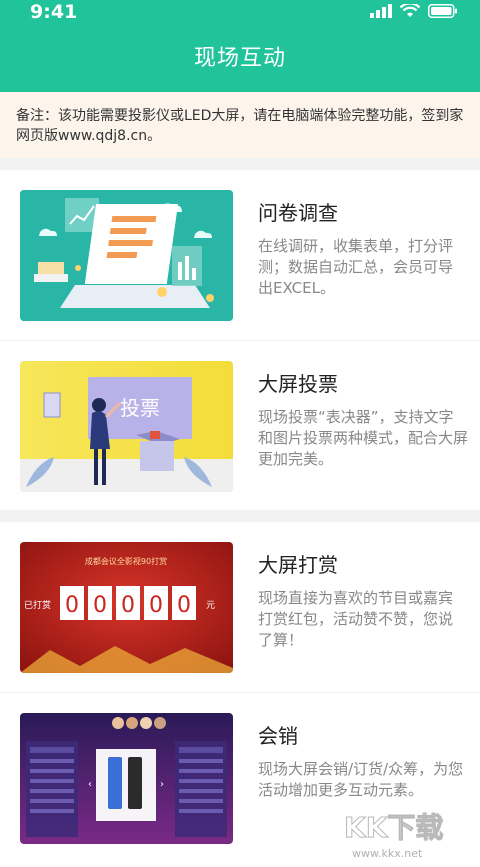  What do you see at coordinates (126, 426) in the screenshot?
I see `vote-illustration: 投票` at bounding box center [126, 426].